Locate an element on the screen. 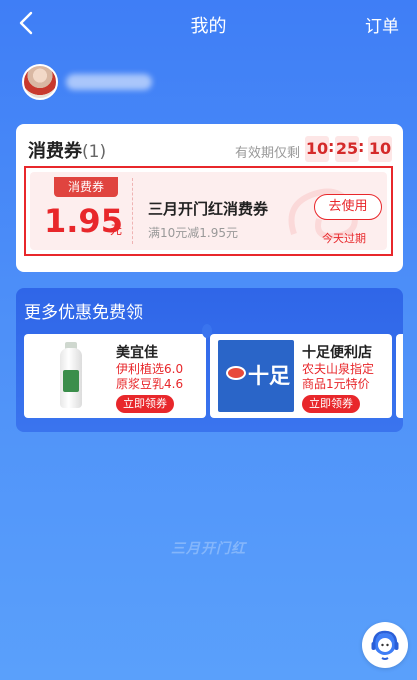  use-coupon-button: 去使用 is located at coordinates (348, 207).